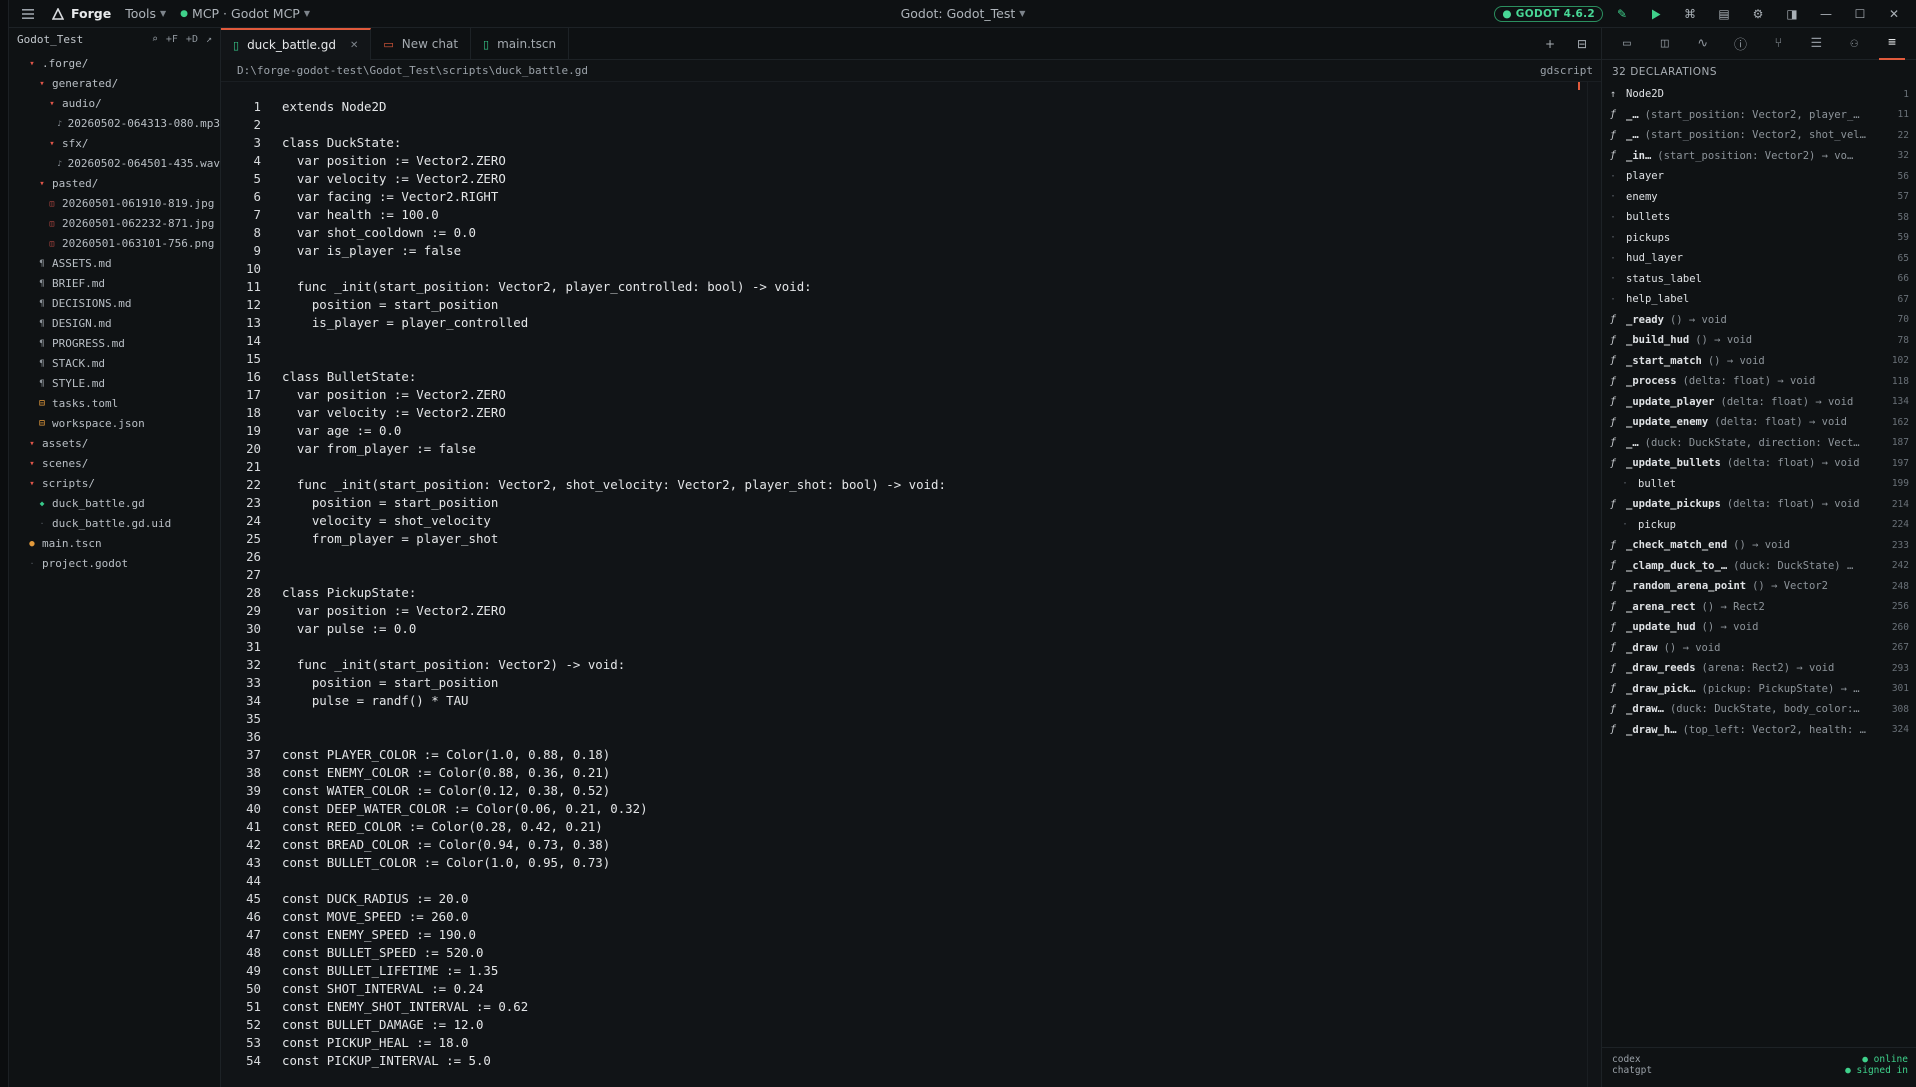 This screenshot has height=1087, width=1916. I want to click on play-icon, so click(1656, 14).